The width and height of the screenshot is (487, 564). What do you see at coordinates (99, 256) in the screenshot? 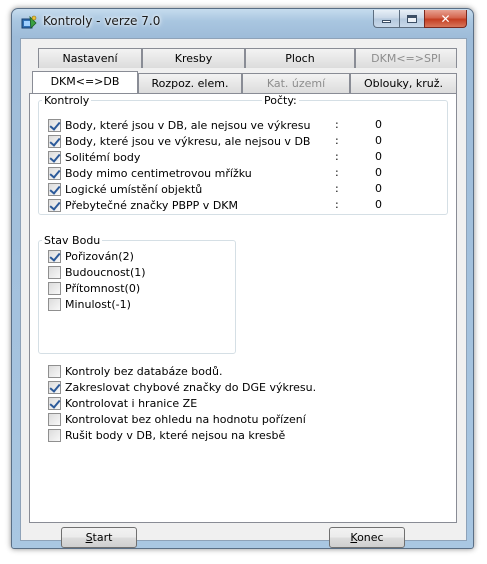
I see `checkbox-label: Pořizován(2)` at bounding box center [99, 256].